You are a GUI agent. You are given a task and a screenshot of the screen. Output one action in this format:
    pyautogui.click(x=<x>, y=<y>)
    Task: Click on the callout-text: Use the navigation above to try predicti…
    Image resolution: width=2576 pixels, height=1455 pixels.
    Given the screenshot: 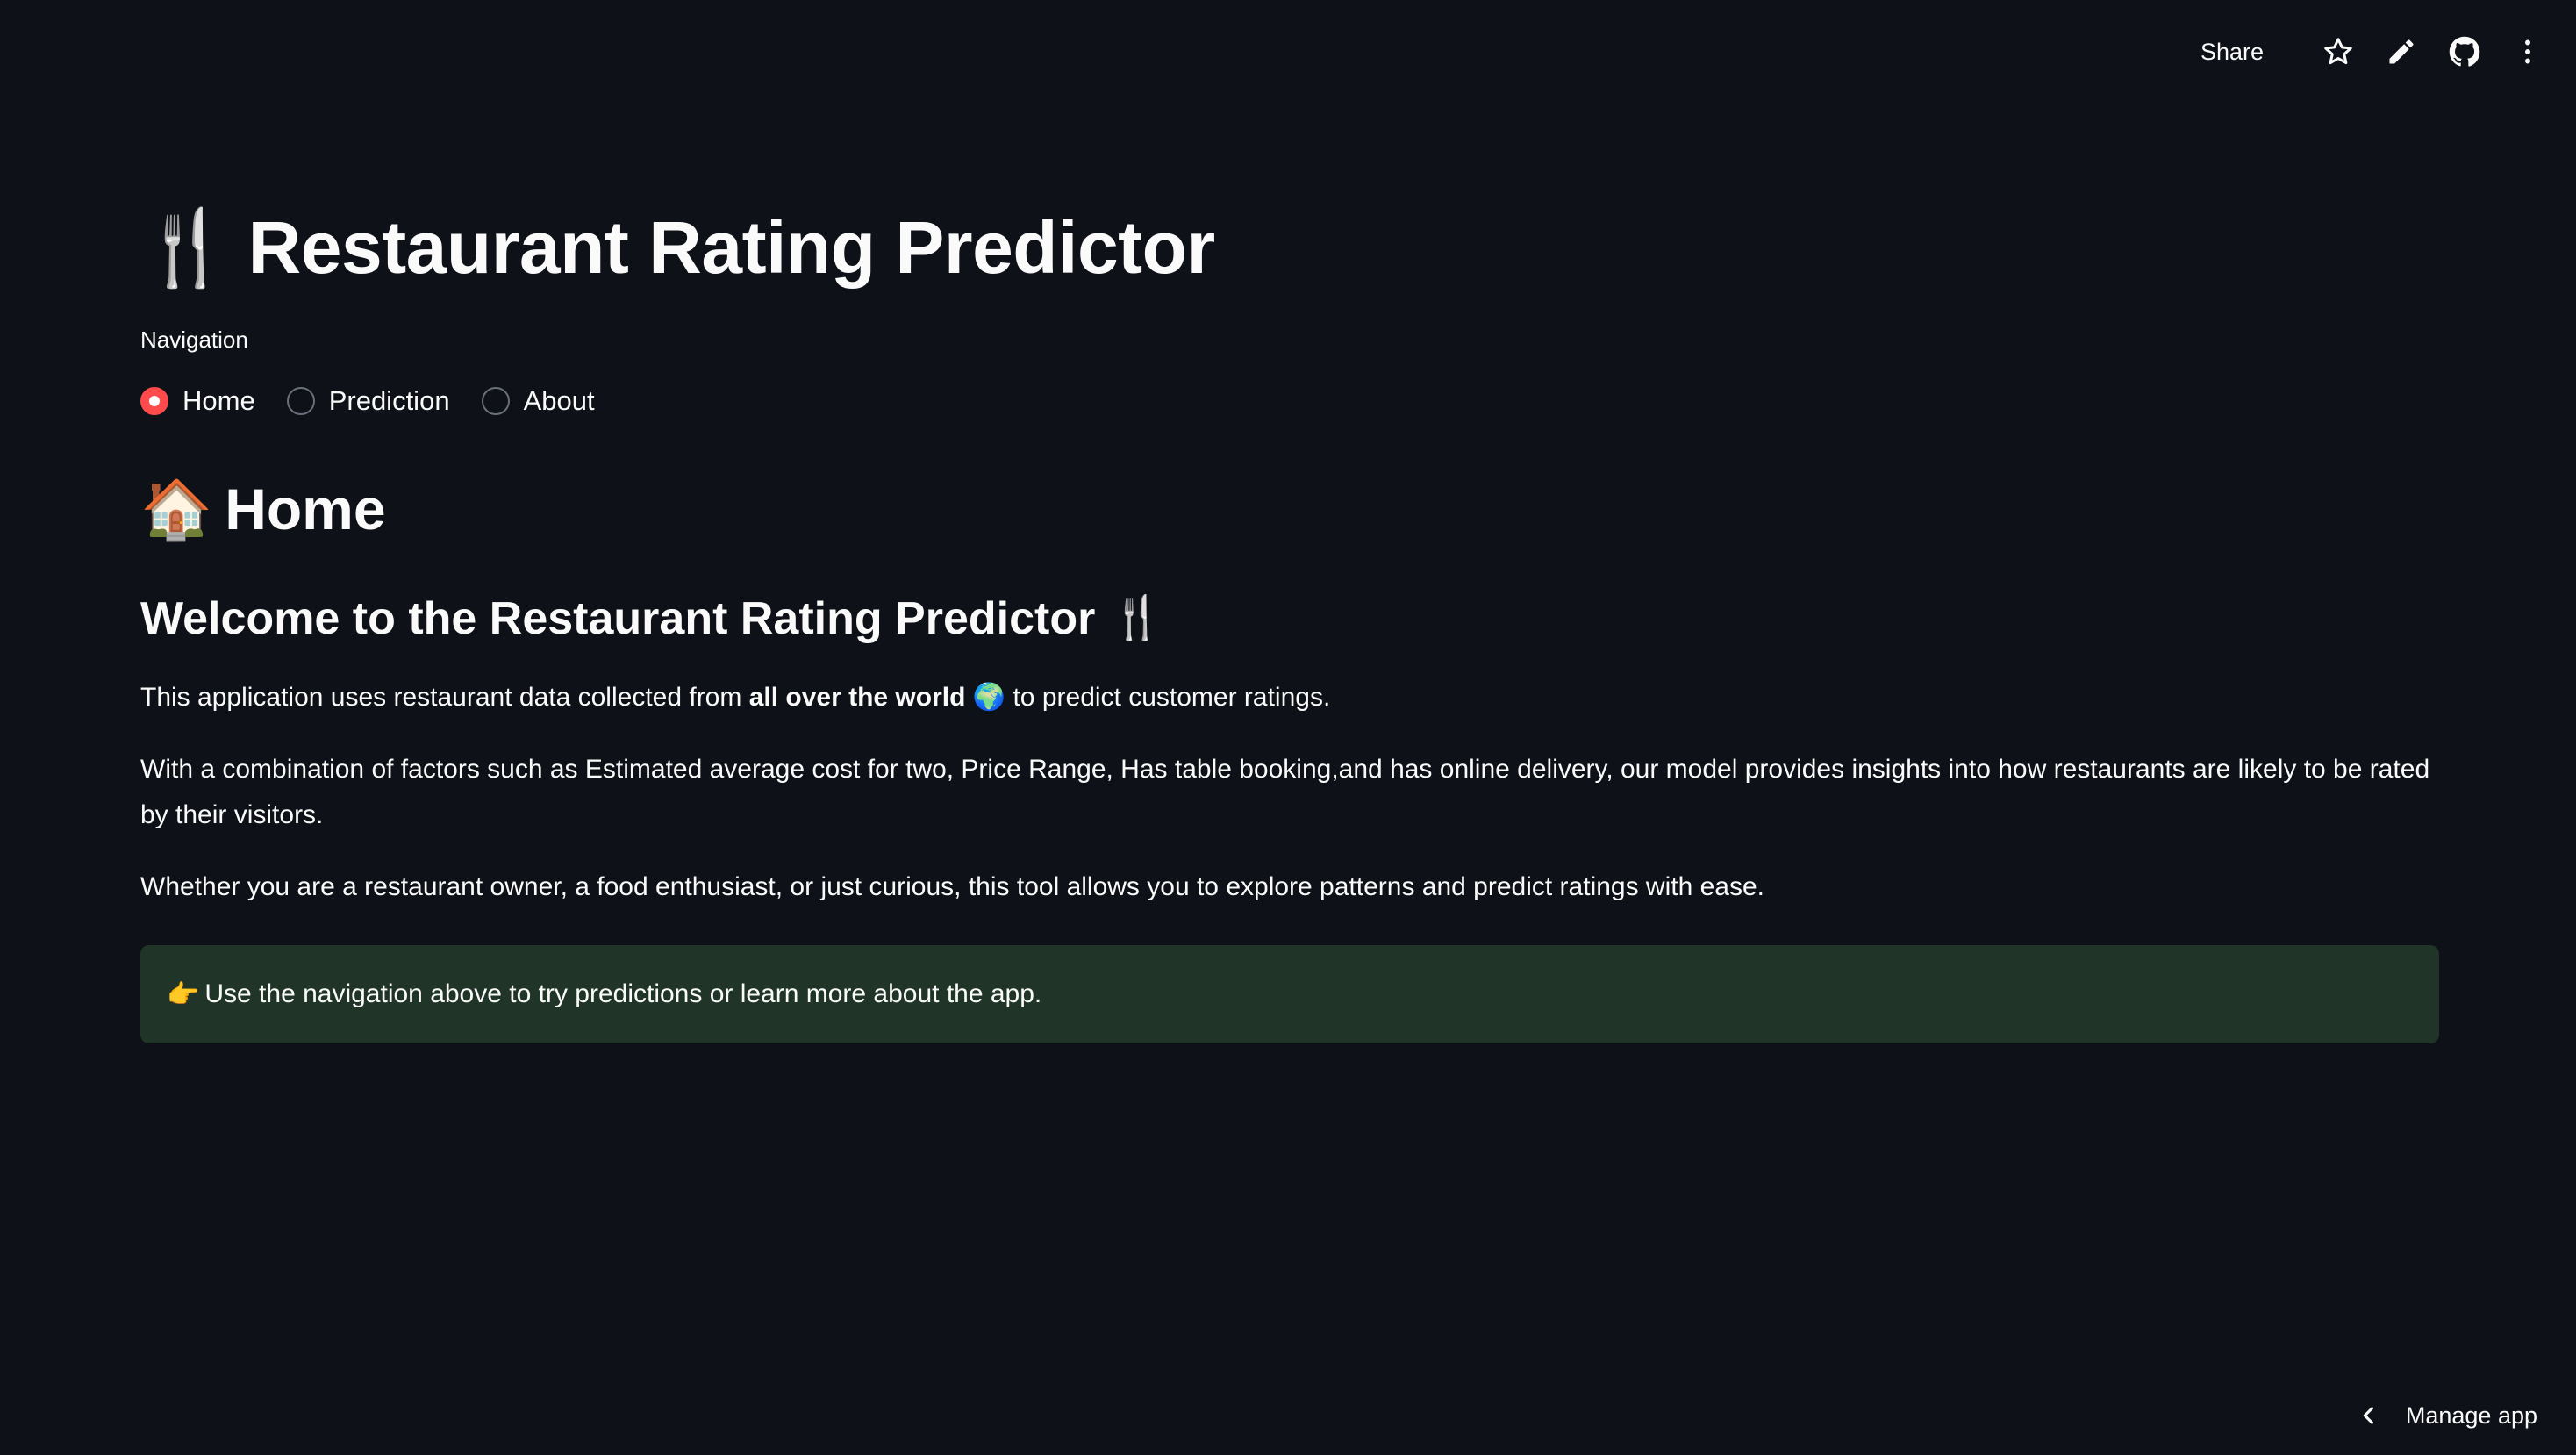 What is the action you would take?
    pyautogui.click(x=623, y=994)
    